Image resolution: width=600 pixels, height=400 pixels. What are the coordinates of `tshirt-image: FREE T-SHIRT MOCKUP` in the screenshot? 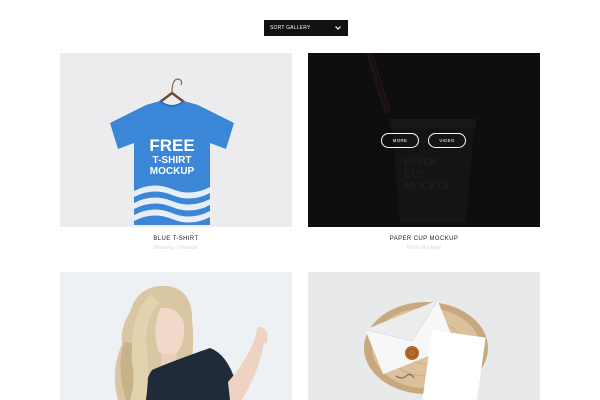 It's located at (172, 151).